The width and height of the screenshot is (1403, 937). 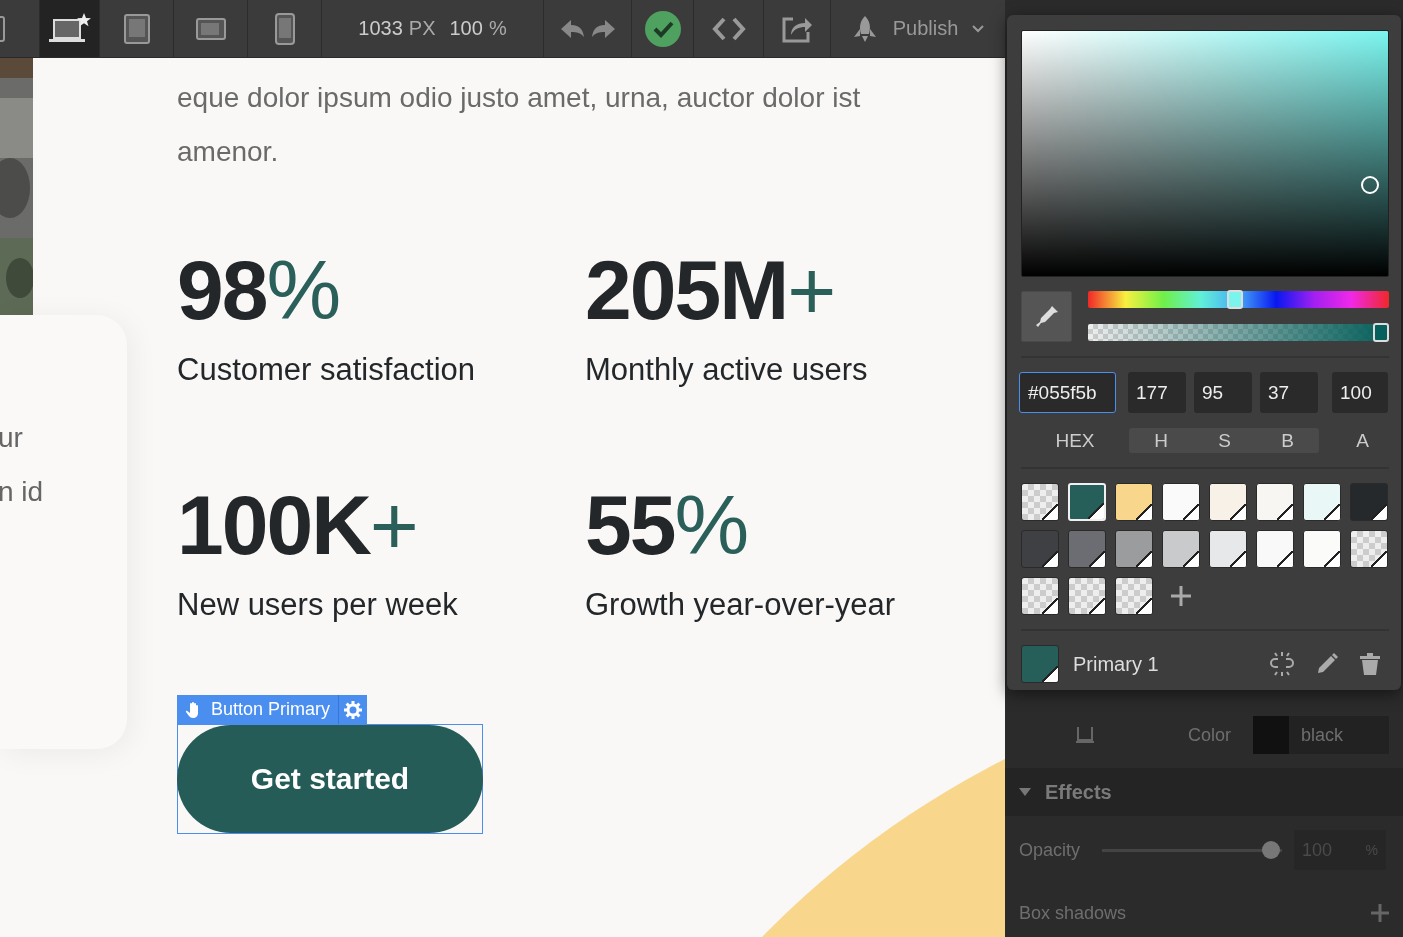 I want to click on alpha-slider, so click(x=1238, y=332).